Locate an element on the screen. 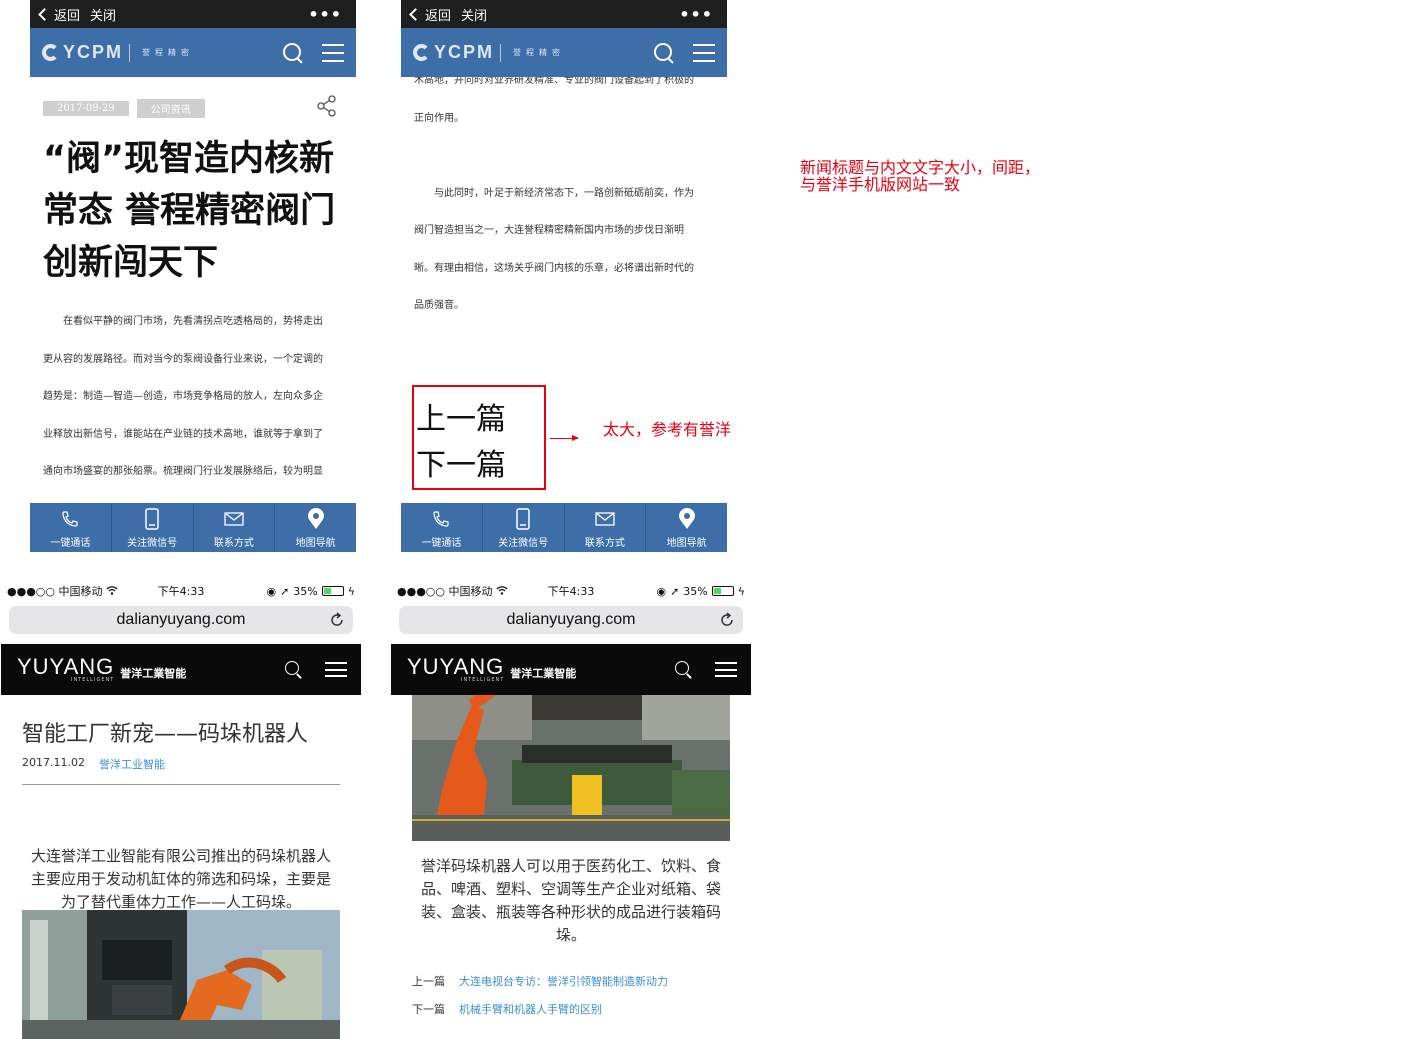  article-date: 2017-09-29 is located at coordinates (86, 108).